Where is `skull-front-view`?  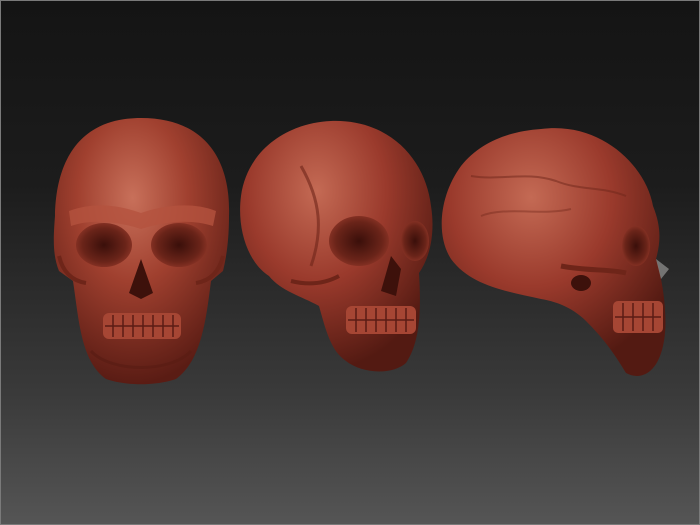 skull-front-view is located at coordinates (141, 251).